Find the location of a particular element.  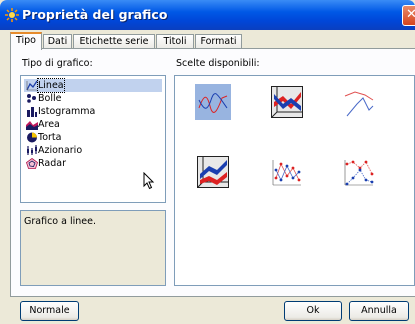

list-item-label: Linea is located at coordinates (51, 85).